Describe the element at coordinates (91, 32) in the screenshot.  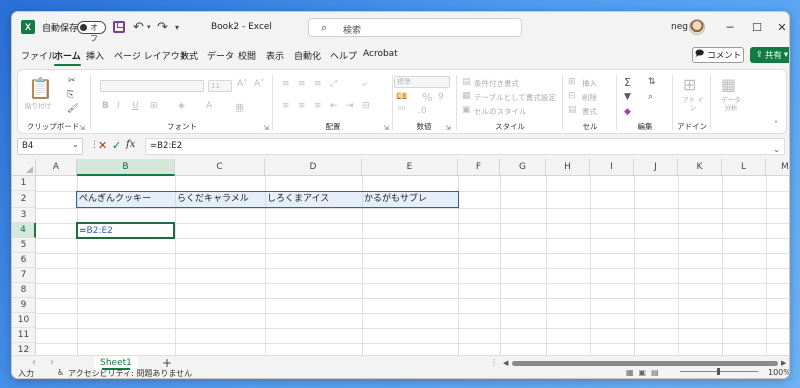
I see `autosave-toggle: オフ` at that location.